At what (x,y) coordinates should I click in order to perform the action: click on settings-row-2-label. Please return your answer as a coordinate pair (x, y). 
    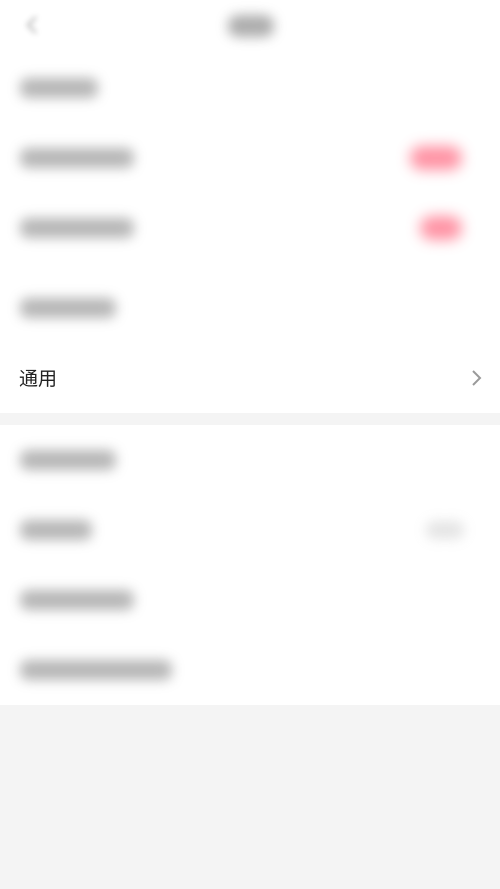
    Looking at the image, I should click on (77, 158).